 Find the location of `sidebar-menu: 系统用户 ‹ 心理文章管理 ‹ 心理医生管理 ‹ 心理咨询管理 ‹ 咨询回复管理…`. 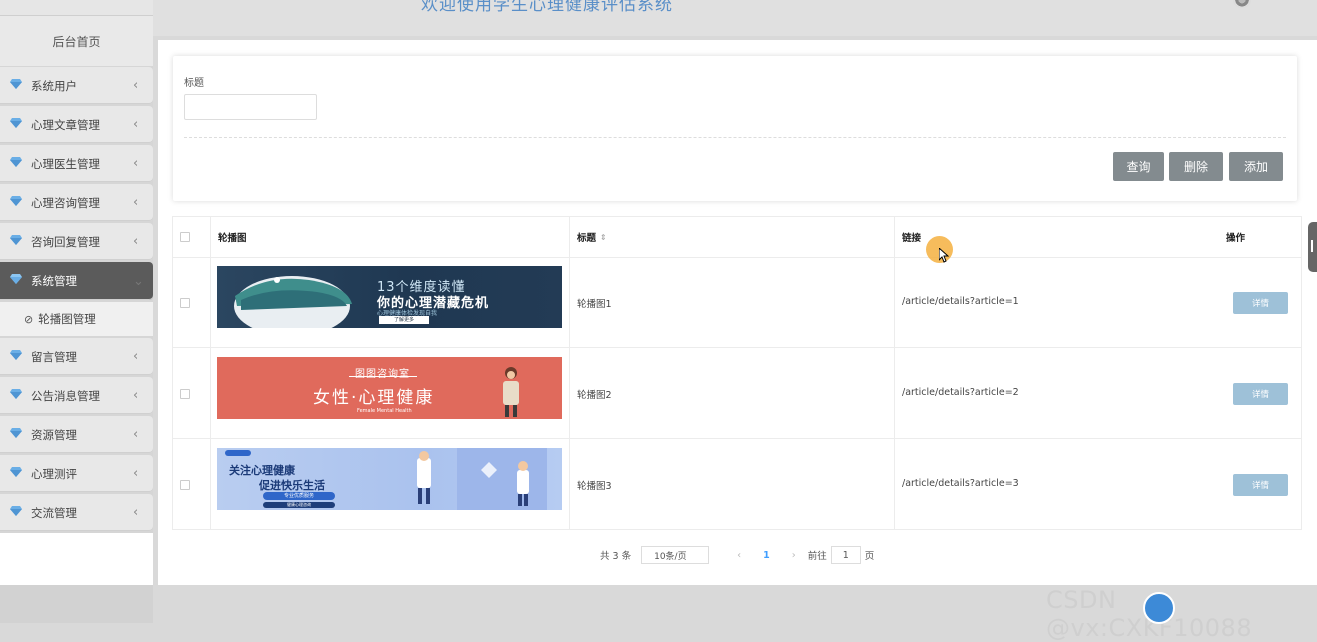

sidebar-menu: 系统用户 ‹ 心理文章管理 ‹ 心理医生管理 ‹ 心理咨询管理 ‹ 咨询回复管理… is located at coordinates (76, 300).